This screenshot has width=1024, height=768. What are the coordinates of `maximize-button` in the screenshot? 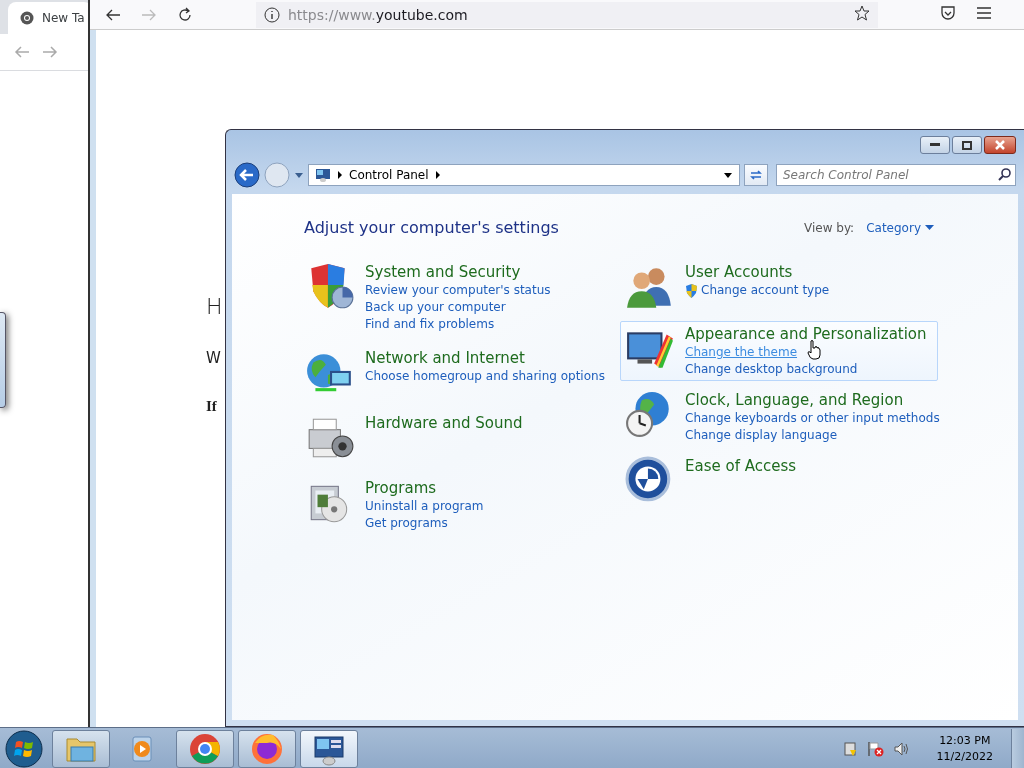 It's located at (967, 145).